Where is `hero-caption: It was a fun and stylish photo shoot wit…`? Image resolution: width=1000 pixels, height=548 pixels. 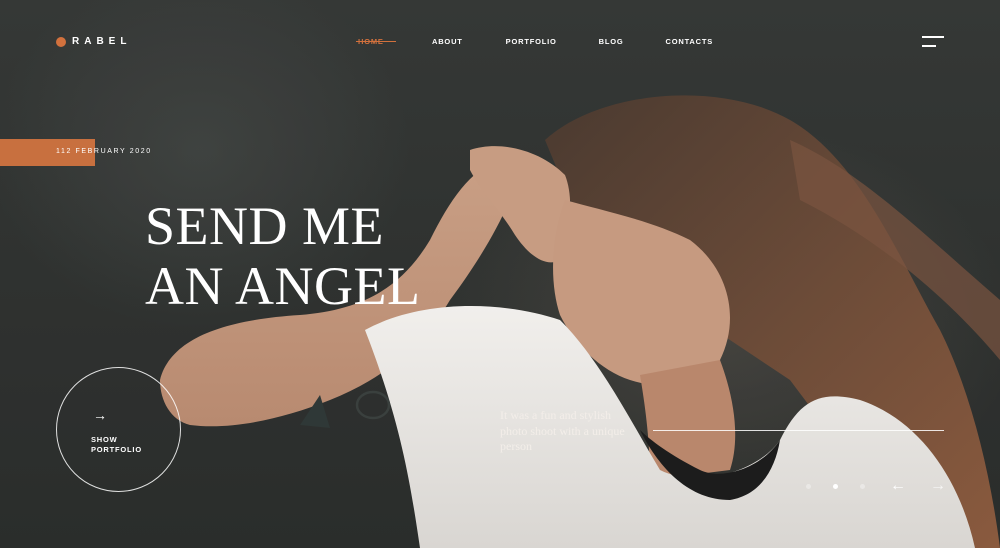
hero-caption: It was a fun and stylish photo shoot wit… is located at coordinates (562, 430).